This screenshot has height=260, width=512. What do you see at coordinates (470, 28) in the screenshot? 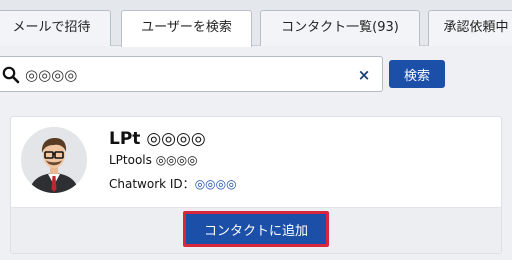
I see `tab-approval-pending: 承認依頼中` at bounding box center [470, 28].